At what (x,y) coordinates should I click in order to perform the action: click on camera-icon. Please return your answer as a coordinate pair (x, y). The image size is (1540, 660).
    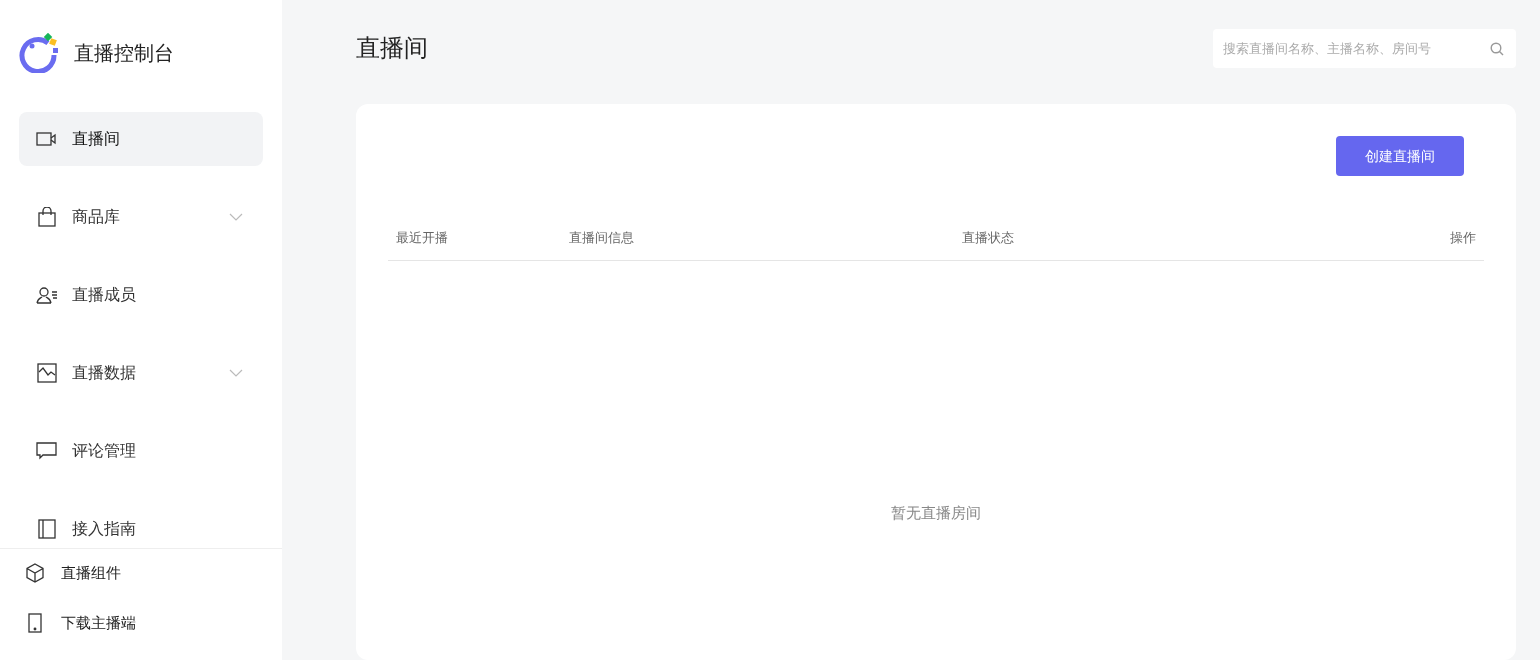
    Looking at the image, I should click on (47, 139).